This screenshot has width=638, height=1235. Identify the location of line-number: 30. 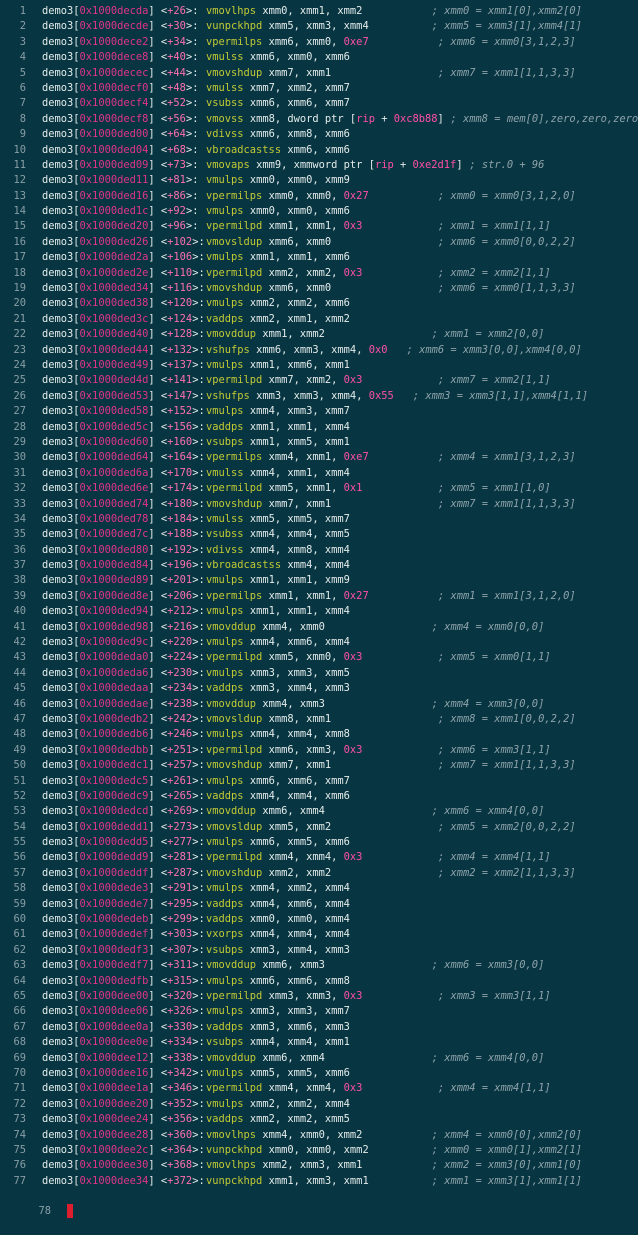
(19, 457).